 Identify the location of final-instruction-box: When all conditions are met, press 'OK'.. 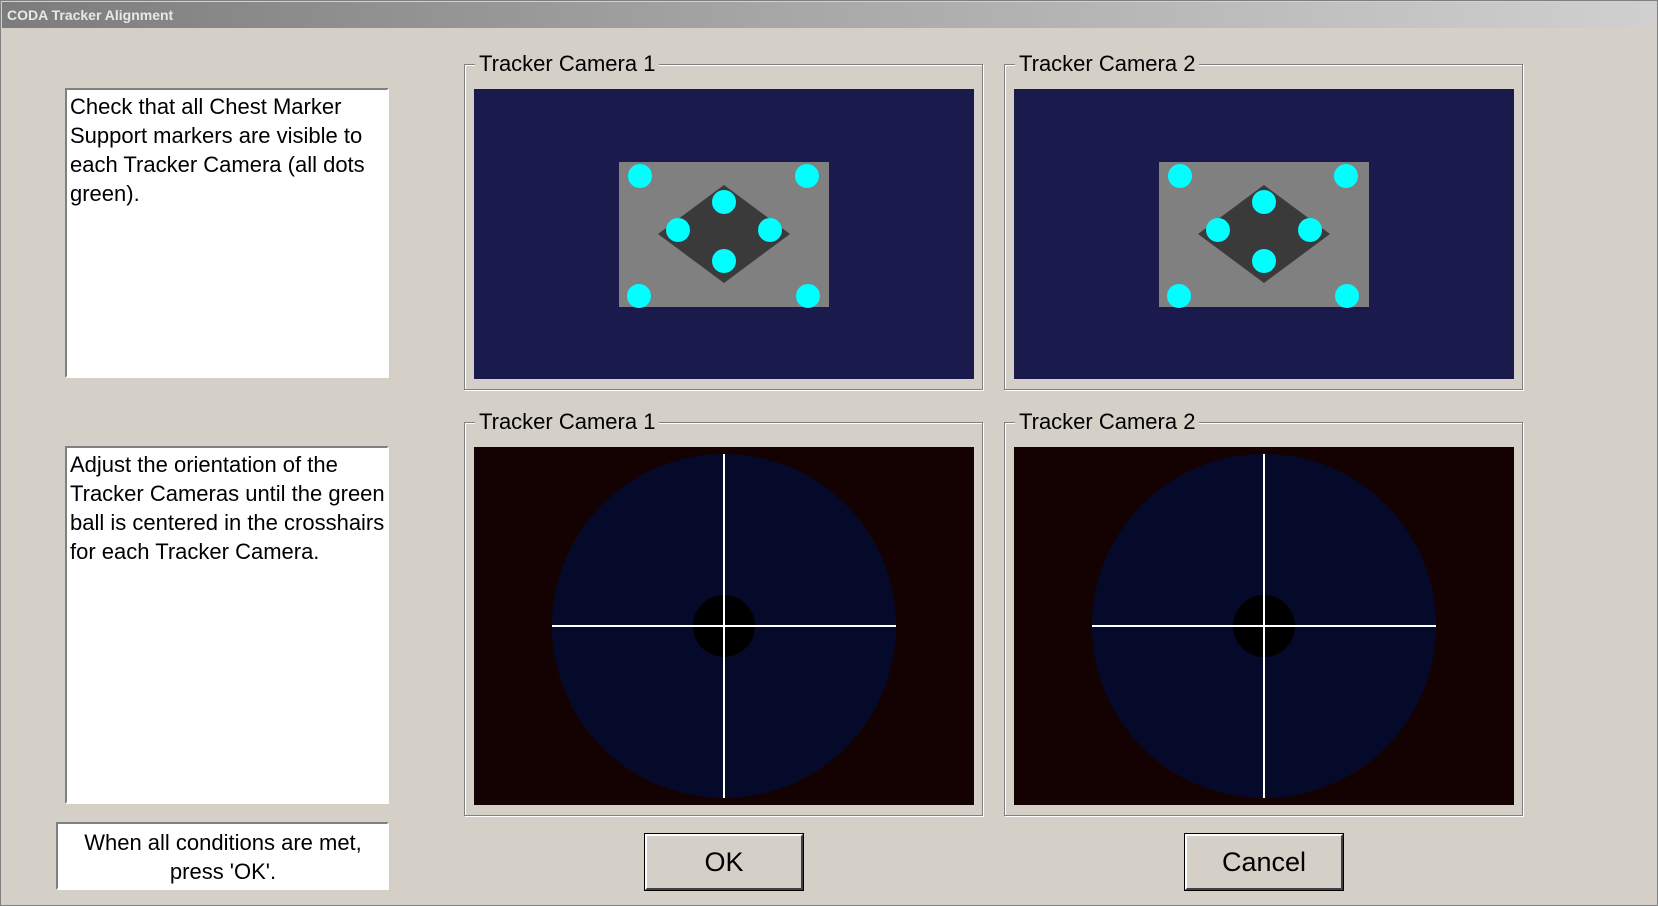
(222, 856).